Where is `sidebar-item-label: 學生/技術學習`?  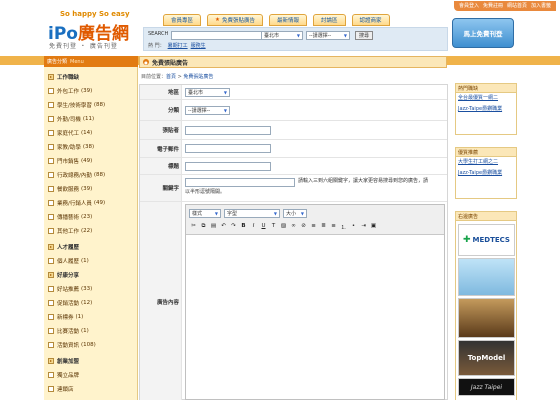
sidebar-item-label: 學生/技術學習 is located at coordinates (74, 105).